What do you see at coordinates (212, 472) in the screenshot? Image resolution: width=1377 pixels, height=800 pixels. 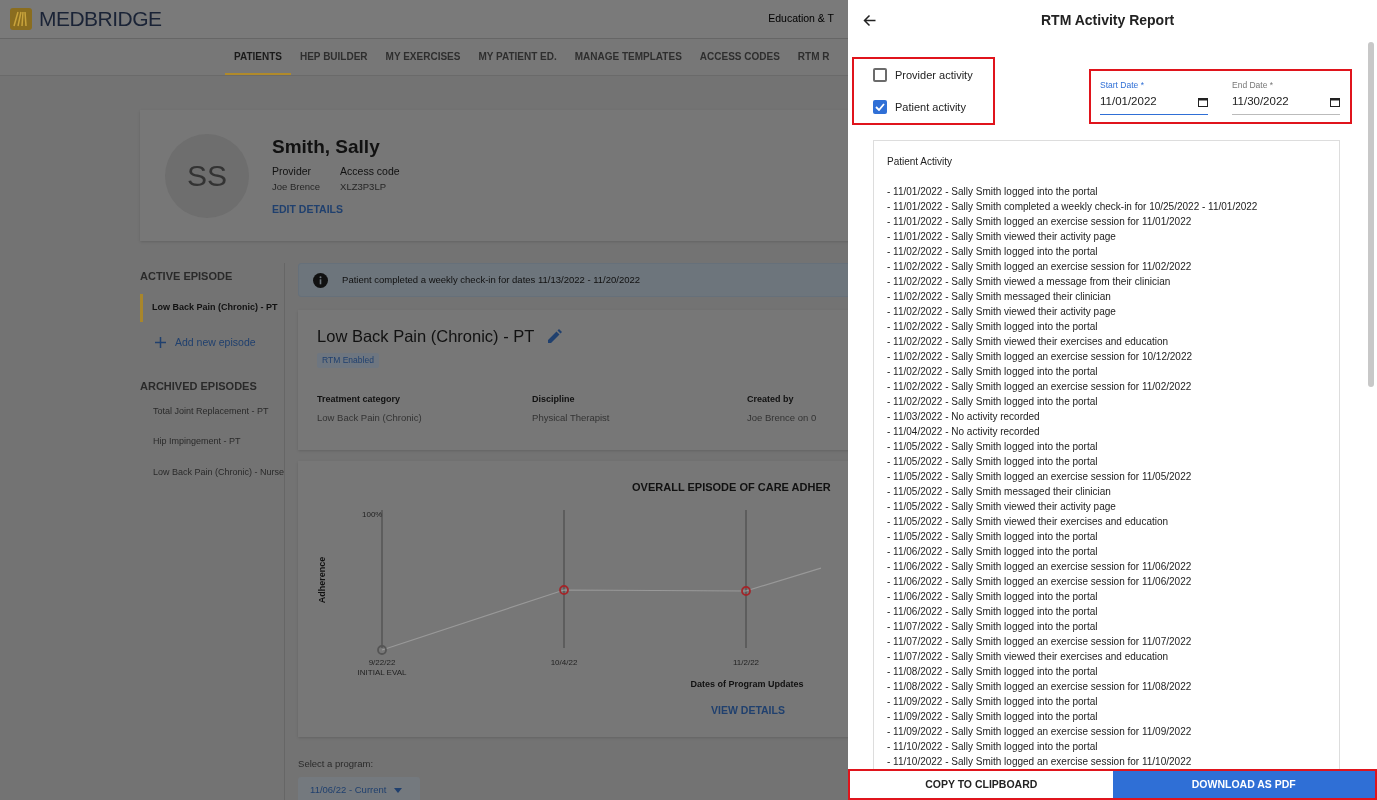 I see `episode-item: Low Back Pain (Chronic) - Nurse` at bounding box center [212, 472].